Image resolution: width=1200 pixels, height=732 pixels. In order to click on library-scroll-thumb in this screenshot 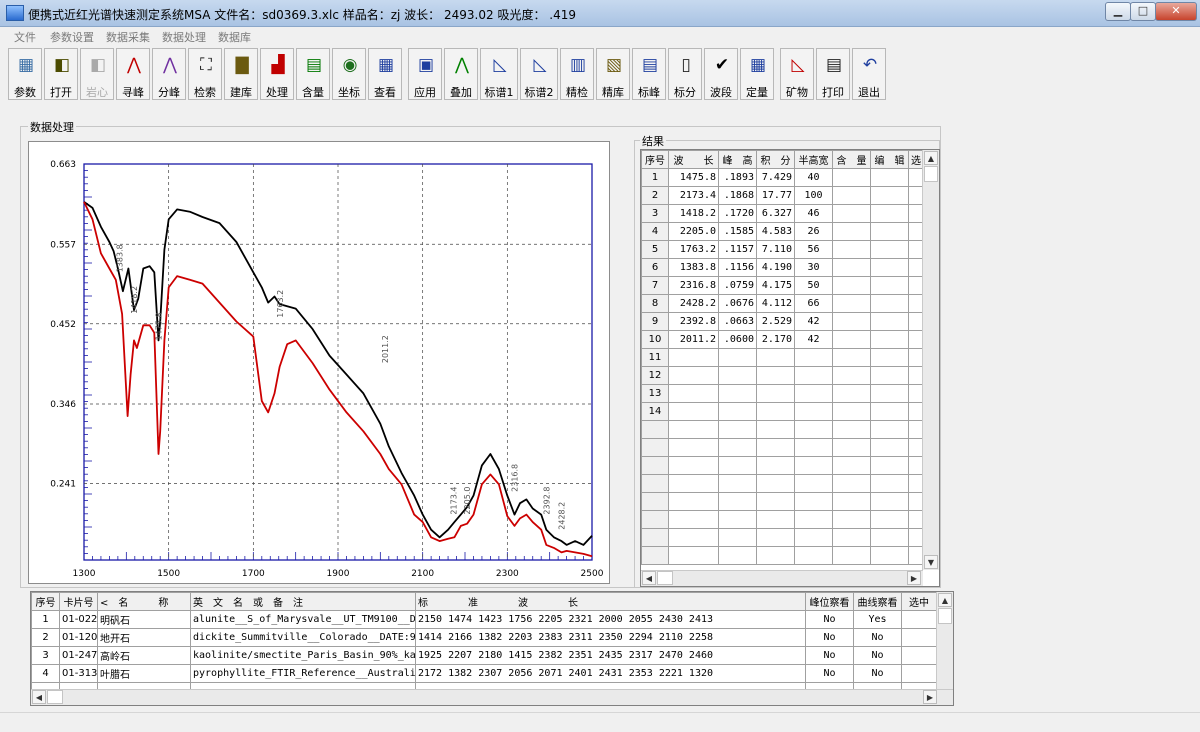, I will do `click(945, 616)`.